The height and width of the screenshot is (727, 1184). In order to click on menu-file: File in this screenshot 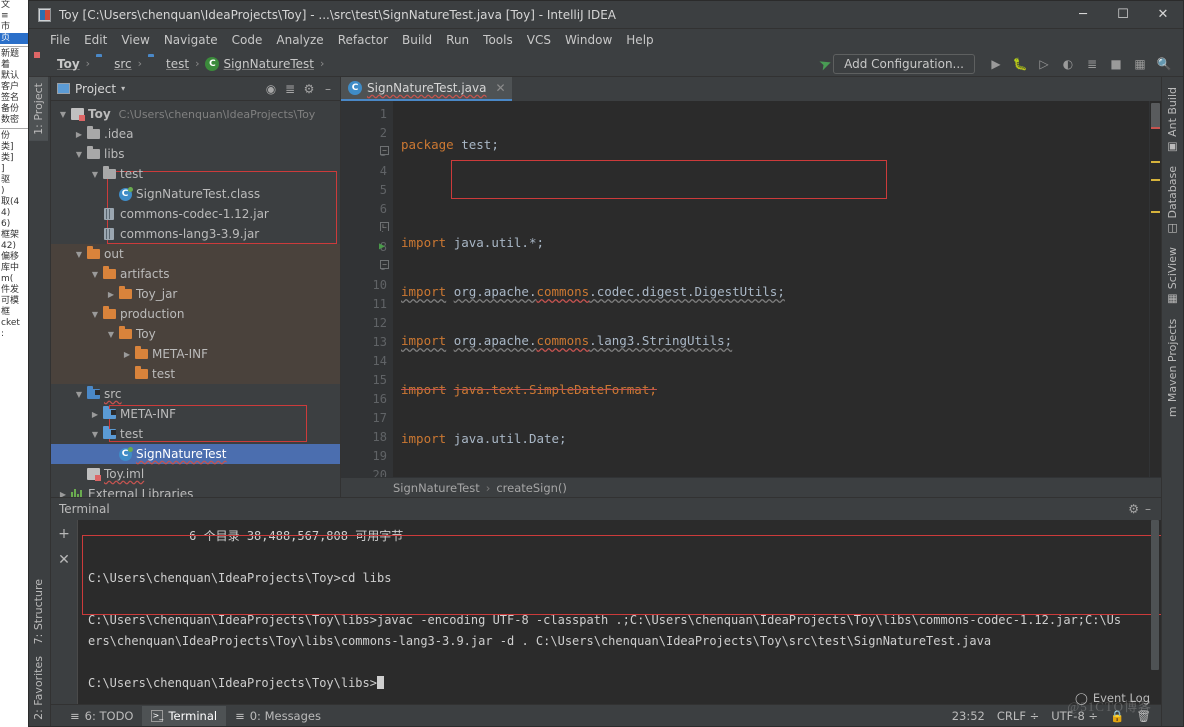, I will do `click(60, 40)`.